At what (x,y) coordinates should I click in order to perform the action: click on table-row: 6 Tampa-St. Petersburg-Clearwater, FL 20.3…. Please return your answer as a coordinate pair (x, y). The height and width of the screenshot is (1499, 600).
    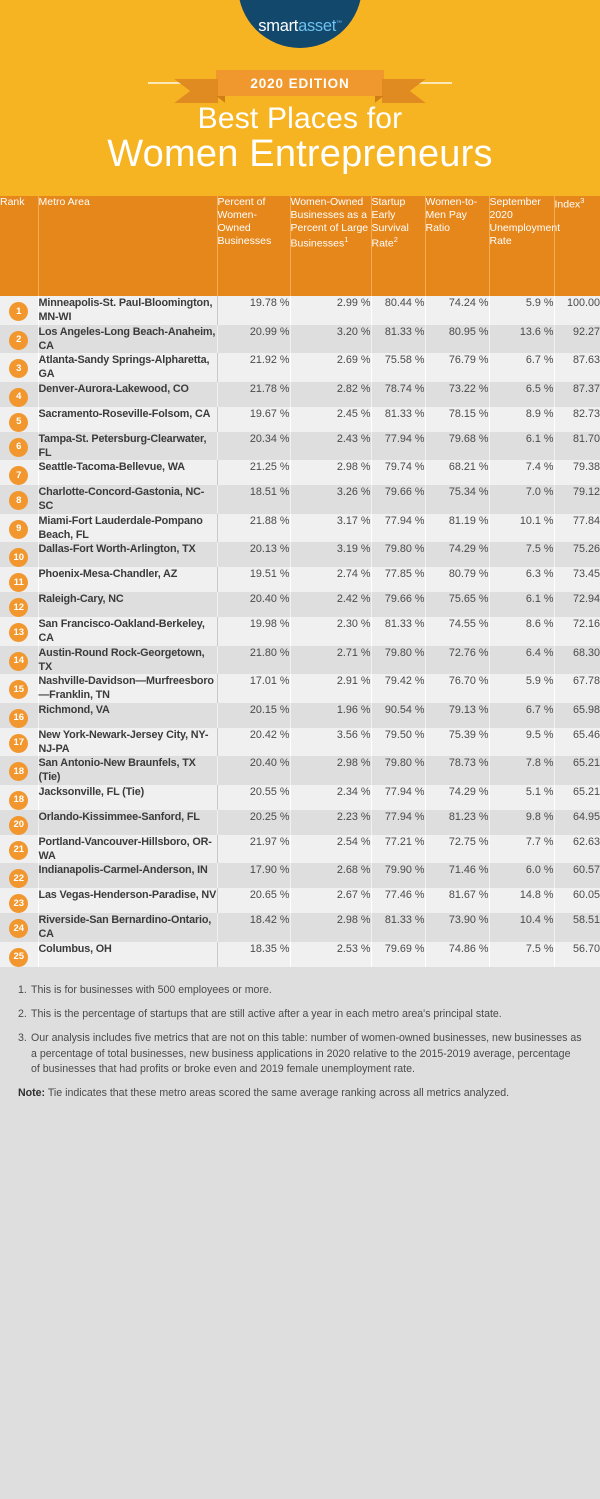
    Looking at the image, I should click on (300, 445).